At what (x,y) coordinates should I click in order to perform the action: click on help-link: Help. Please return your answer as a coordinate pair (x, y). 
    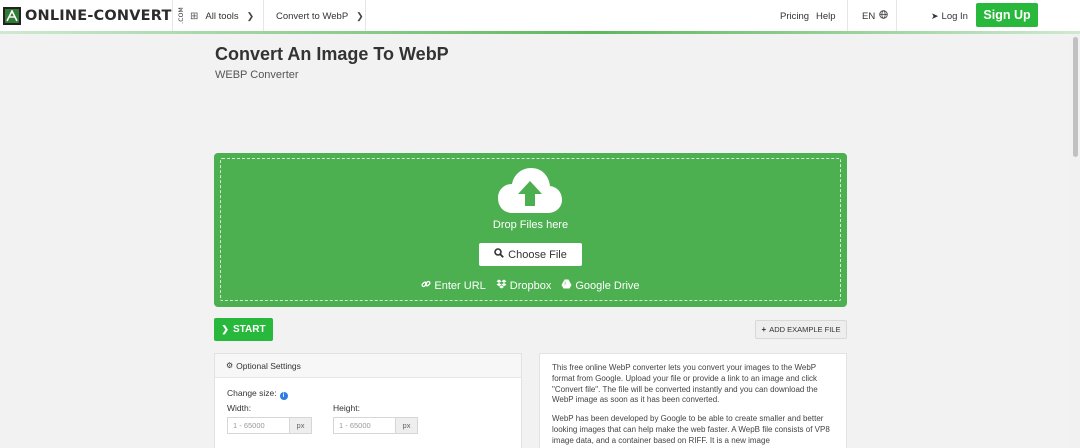
    Looking at the image, I should click on (826, 16).